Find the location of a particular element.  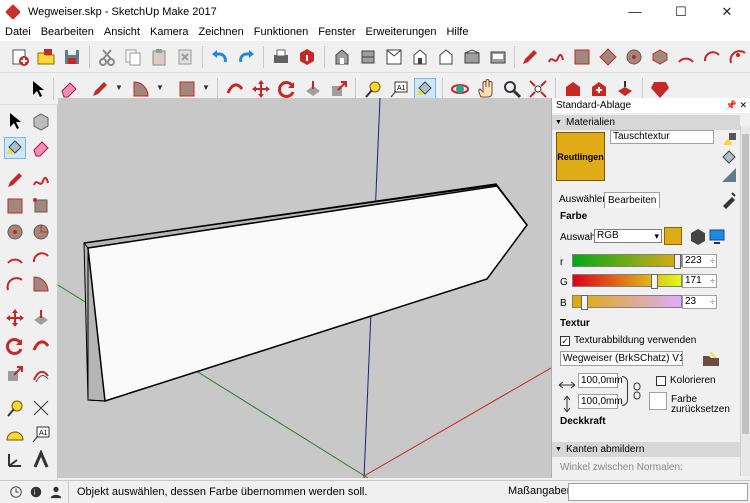

text-tool-icon: A1 is located at coordinates (399, 89).